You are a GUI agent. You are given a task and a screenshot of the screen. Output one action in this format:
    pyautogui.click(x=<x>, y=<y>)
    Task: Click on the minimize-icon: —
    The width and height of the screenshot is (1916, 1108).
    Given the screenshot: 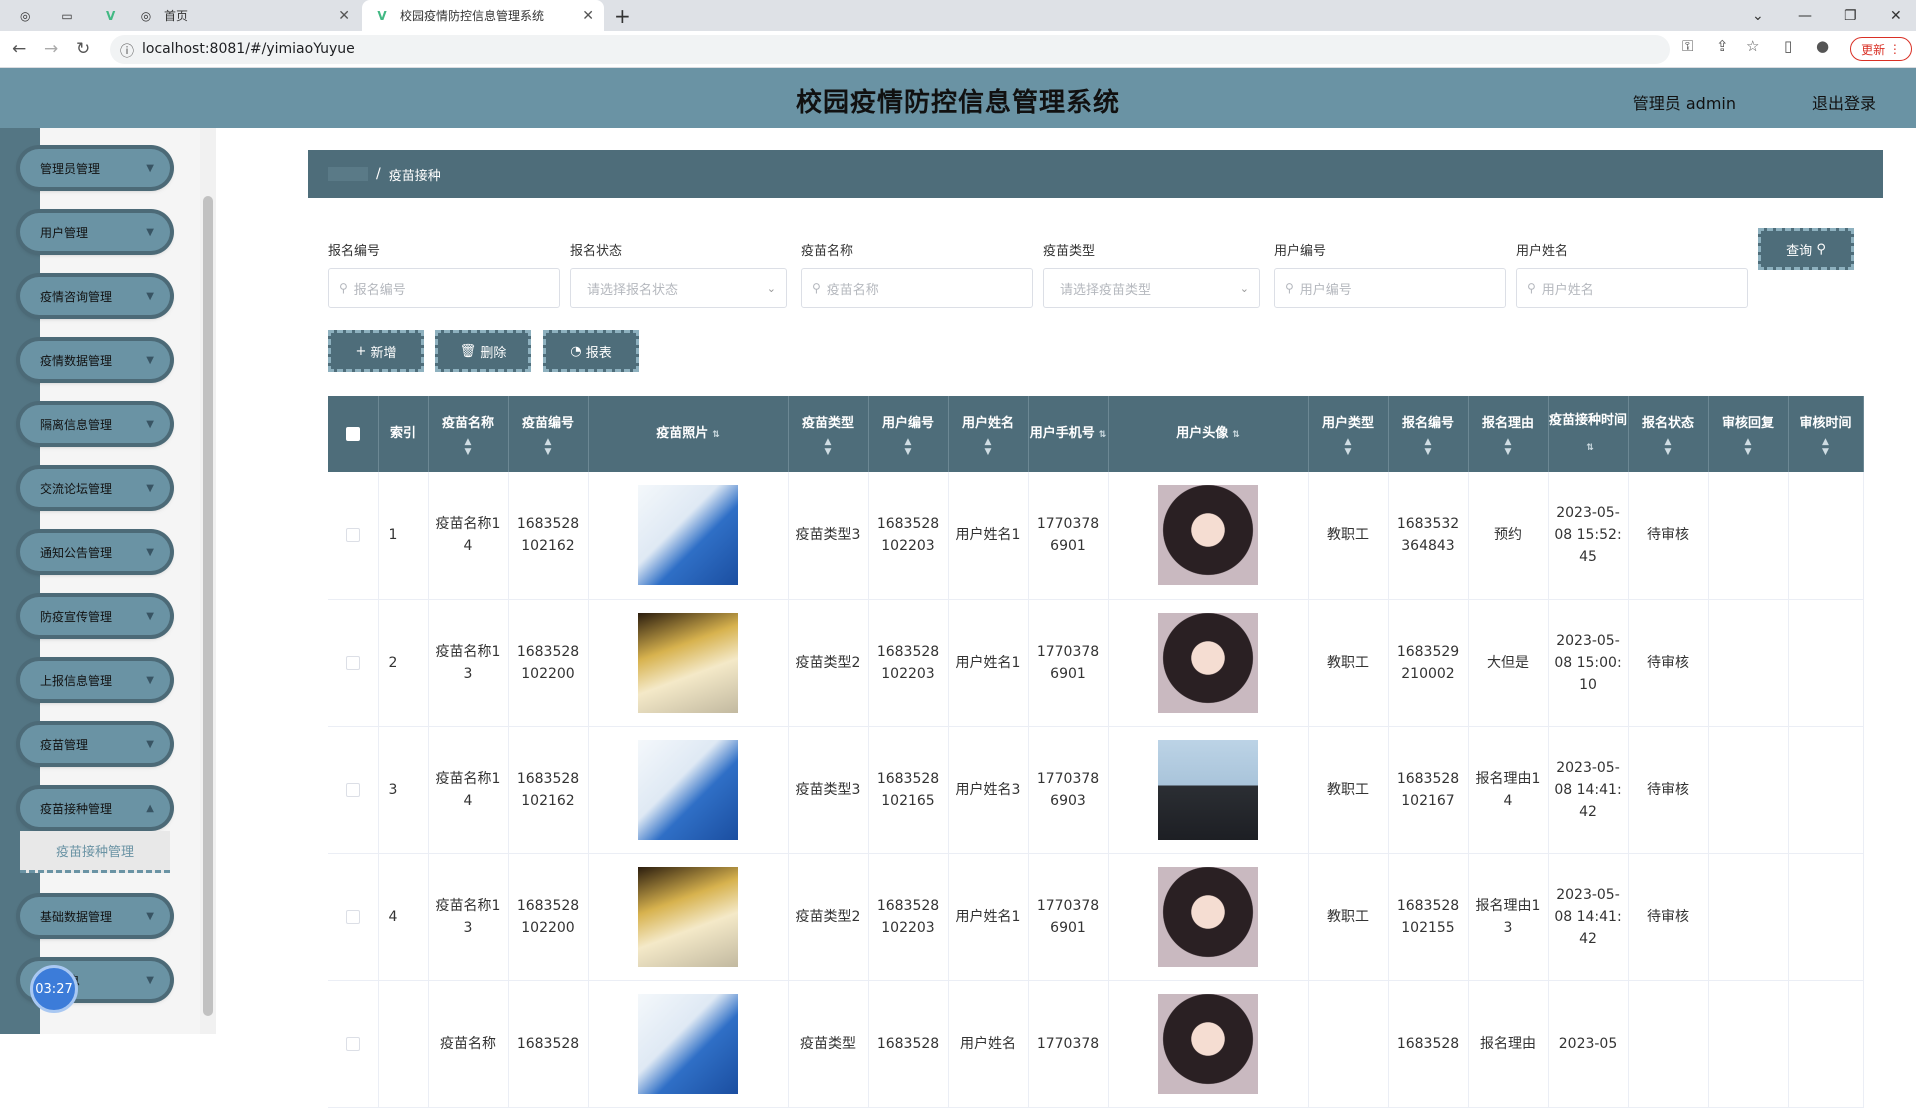 What is the action you would take?
    pyautogui.click(x=1805, y=15)
    